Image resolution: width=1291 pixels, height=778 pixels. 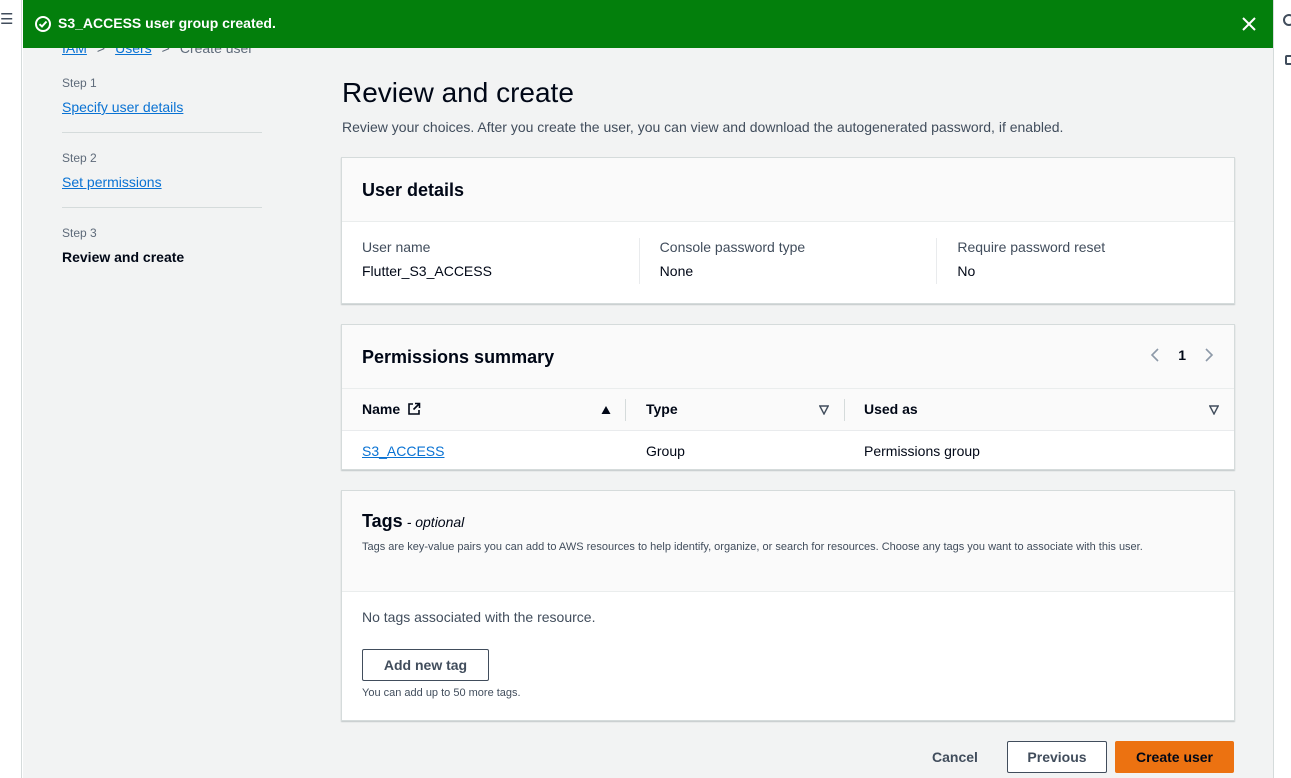 I want to click on column-header-name: Name, so click(x=391, y=409).